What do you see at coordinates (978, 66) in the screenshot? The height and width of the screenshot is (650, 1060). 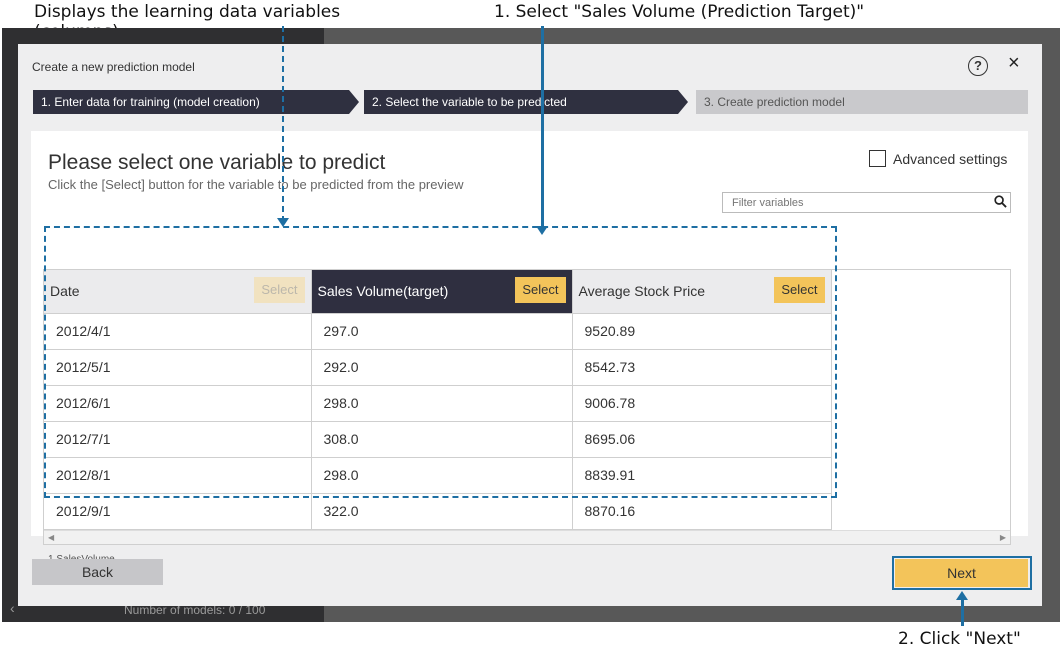 I see `help-icon: ?` at bounding box center [978, 66].